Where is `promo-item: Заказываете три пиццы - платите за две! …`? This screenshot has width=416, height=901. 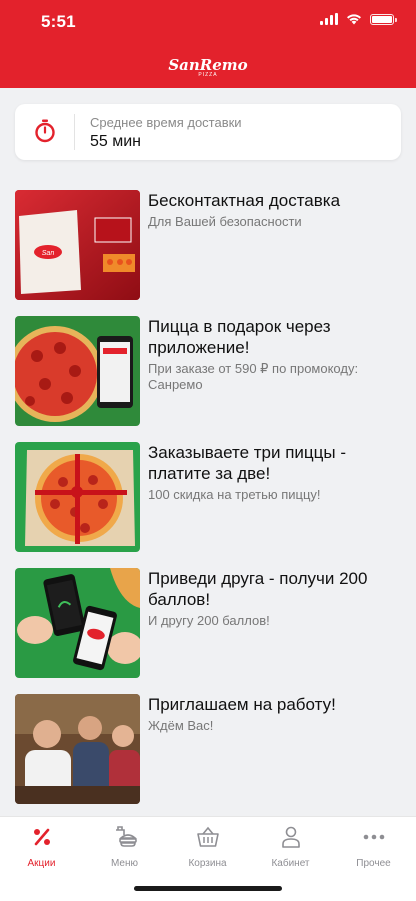 promo-item: Заказываете три пиццы - платите за две! … is located at coordinates (210, 497).